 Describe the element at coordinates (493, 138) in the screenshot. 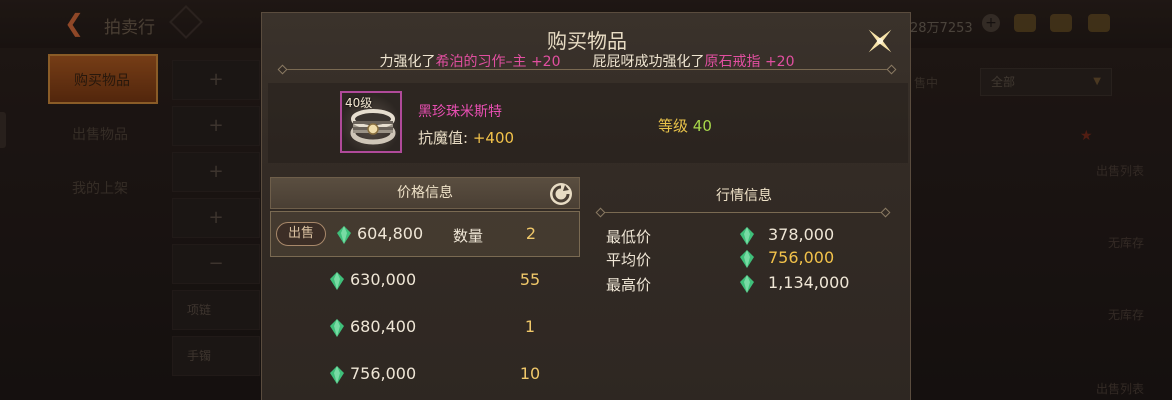

I see `stat-value: +400` at that location.